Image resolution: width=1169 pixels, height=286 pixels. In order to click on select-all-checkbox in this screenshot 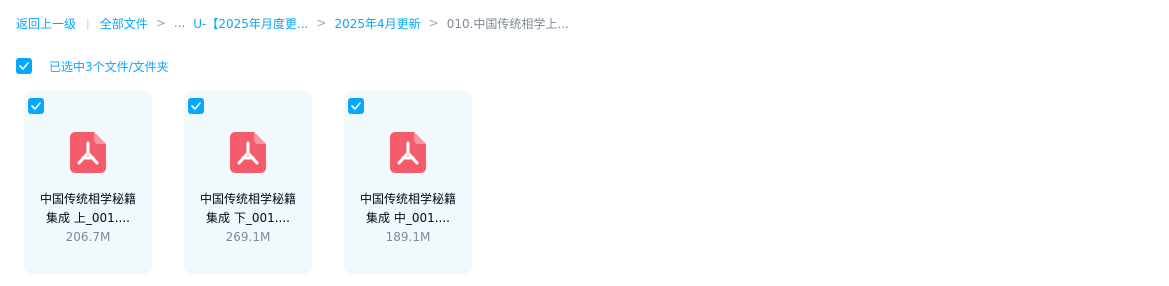, I will do `click(24, 66)`.